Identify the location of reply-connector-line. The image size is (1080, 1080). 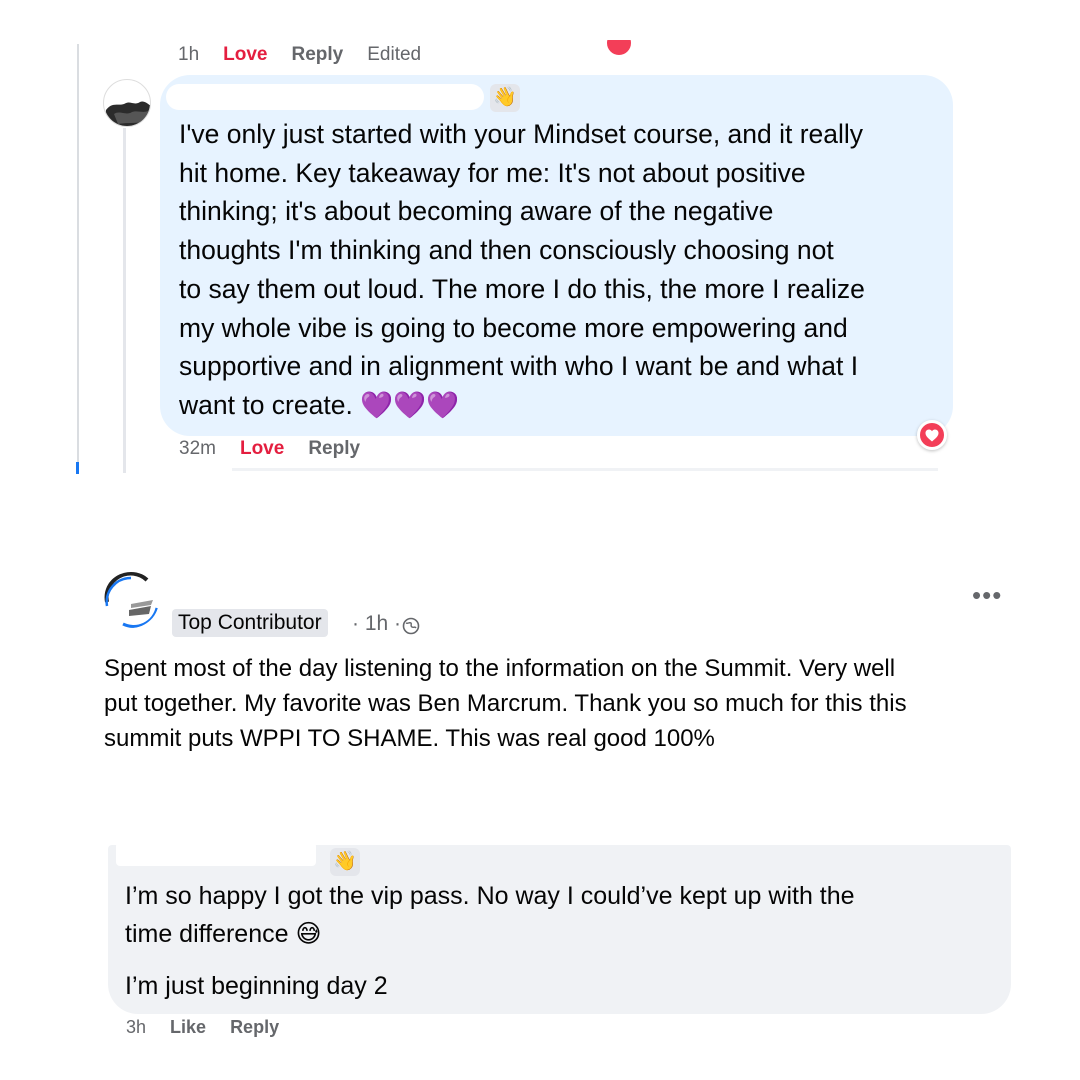
(124, 300).